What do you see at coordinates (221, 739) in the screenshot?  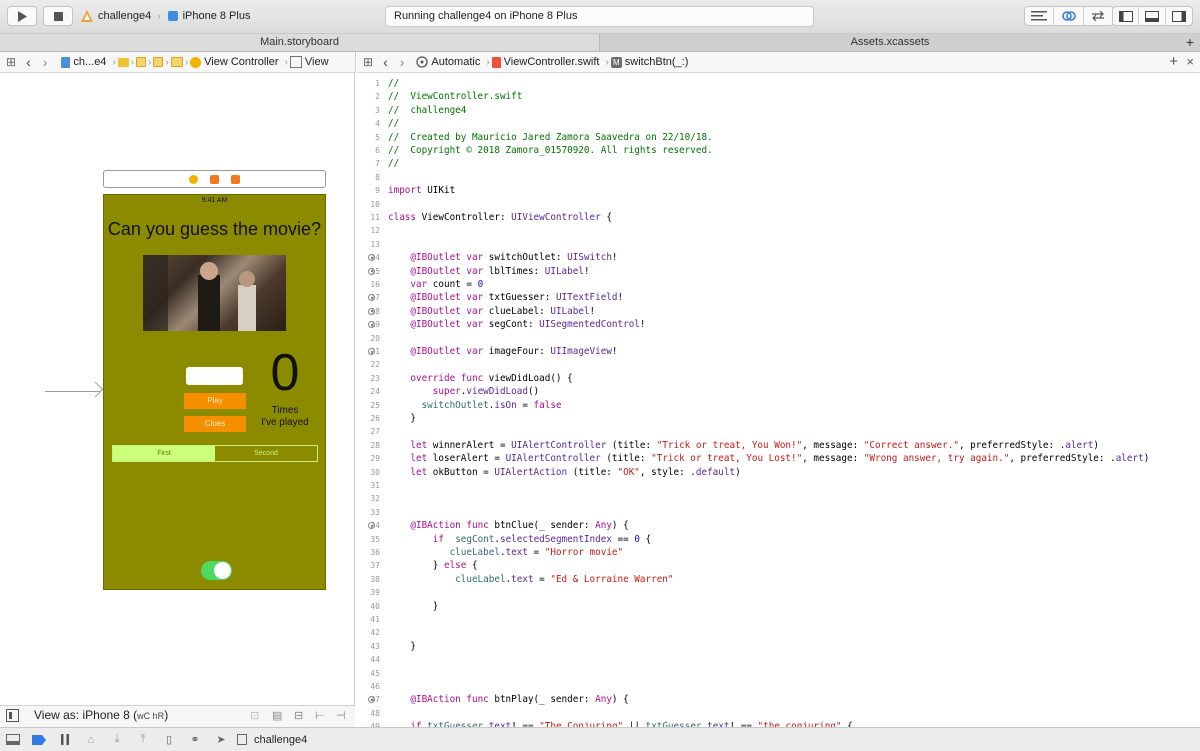 I see `location-icon: ➤` at bounding box center [221, 739].